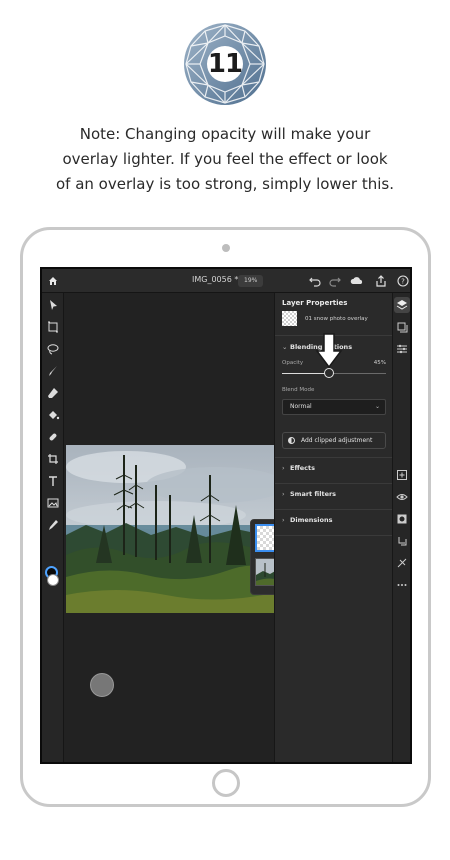 This screenshot has height=860, width=450. Describe the element at coordinates (53, 393) in the screenshot. I see `eraser-icon` at that location.